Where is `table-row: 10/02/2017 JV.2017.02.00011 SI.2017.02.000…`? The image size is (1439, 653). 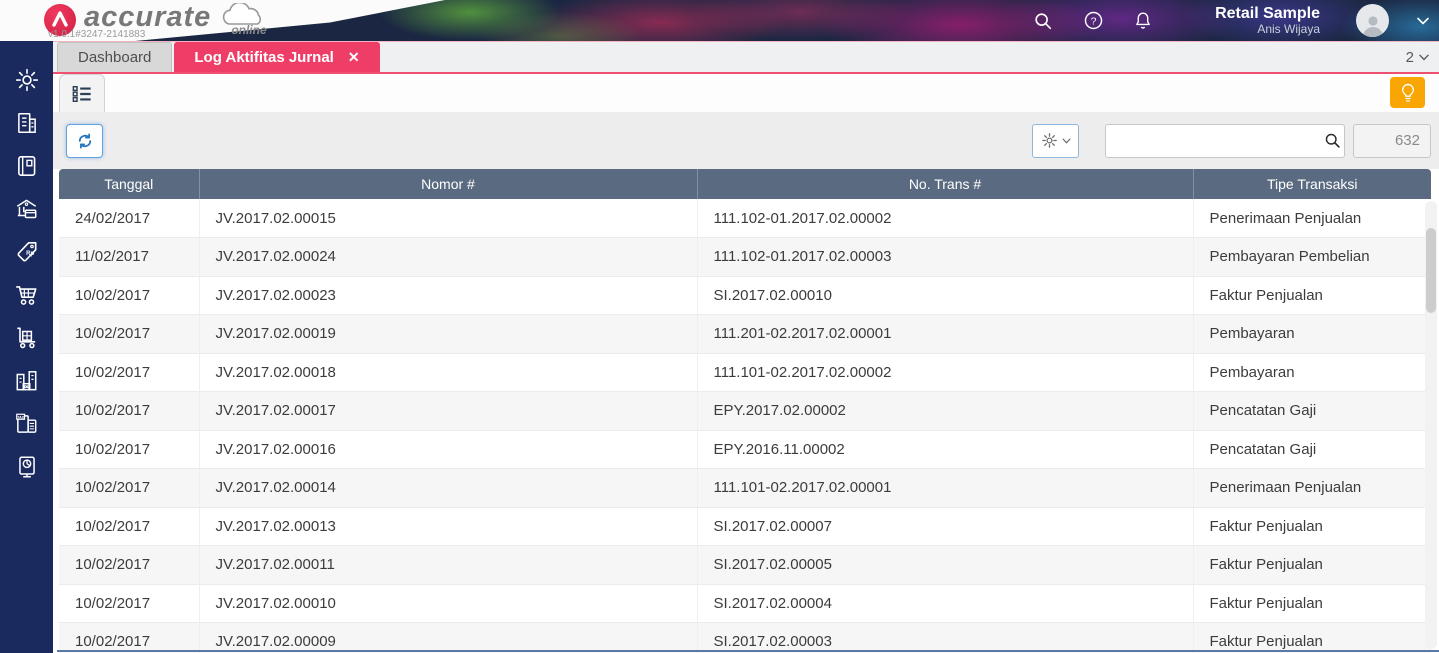
table-row: 10/02/2017 JV.2017.02.00011 SI.2017.02.000… is located at coordinates (745, 565).